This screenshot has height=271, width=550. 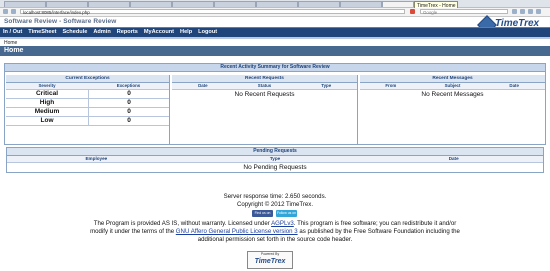 I want to click on browser-tab-strip, so click(x=275, y=4).